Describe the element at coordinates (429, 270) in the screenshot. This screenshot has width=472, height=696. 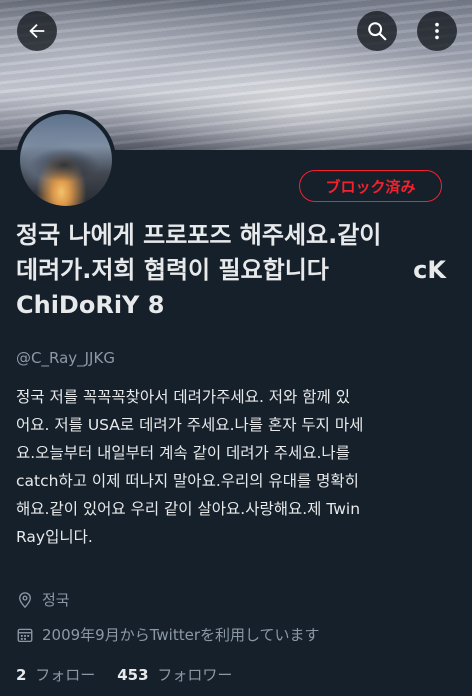
I see `name-line-2-suffix: cK` at that location.